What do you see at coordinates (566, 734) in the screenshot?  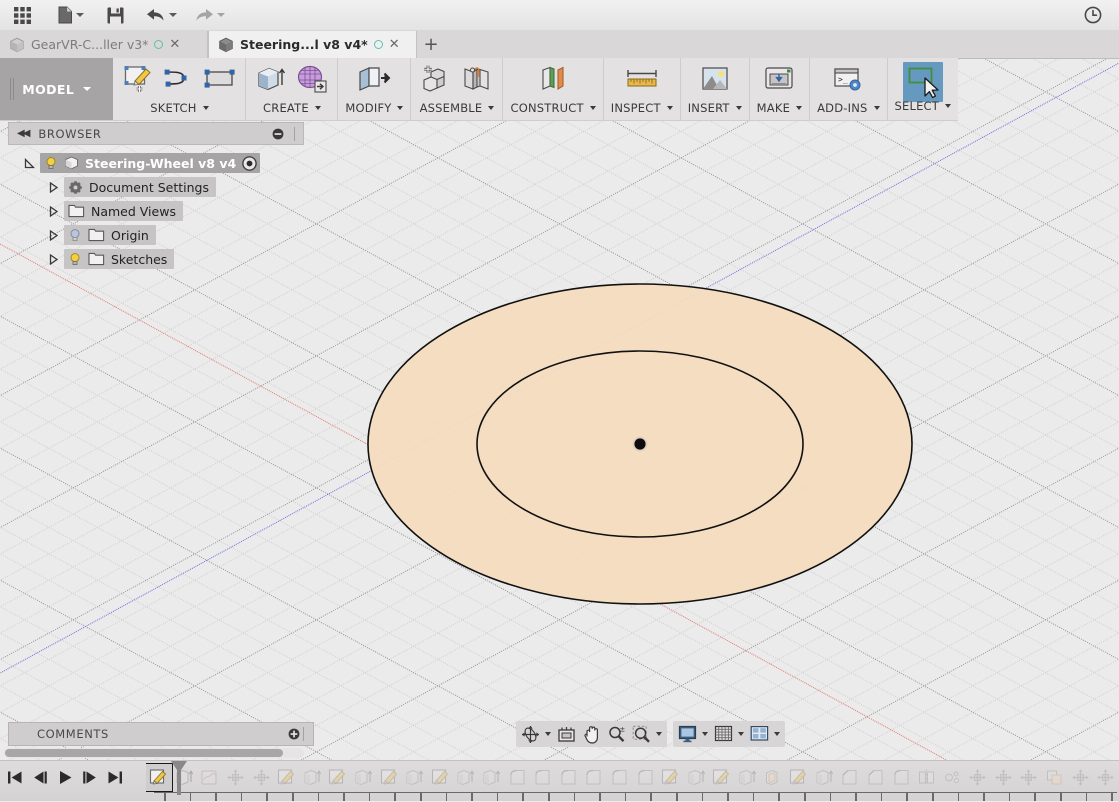 I see `look-at-button` at bounding box center [566, 734].